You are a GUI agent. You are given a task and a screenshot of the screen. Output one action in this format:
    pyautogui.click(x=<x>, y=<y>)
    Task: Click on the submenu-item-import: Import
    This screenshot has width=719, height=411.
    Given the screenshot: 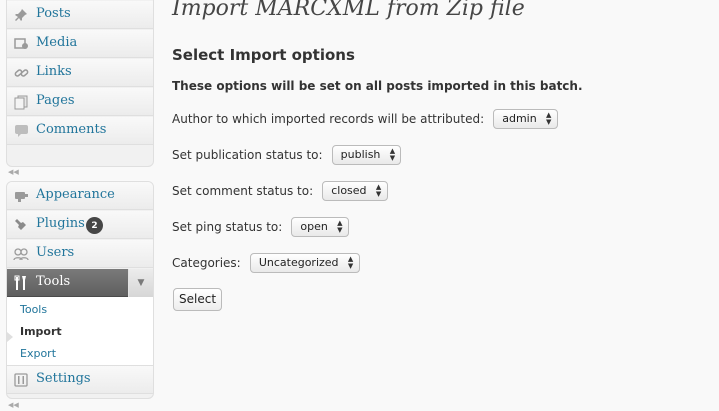 What is the action you would take?
    pyautogui.click(x=41, y=331)
    